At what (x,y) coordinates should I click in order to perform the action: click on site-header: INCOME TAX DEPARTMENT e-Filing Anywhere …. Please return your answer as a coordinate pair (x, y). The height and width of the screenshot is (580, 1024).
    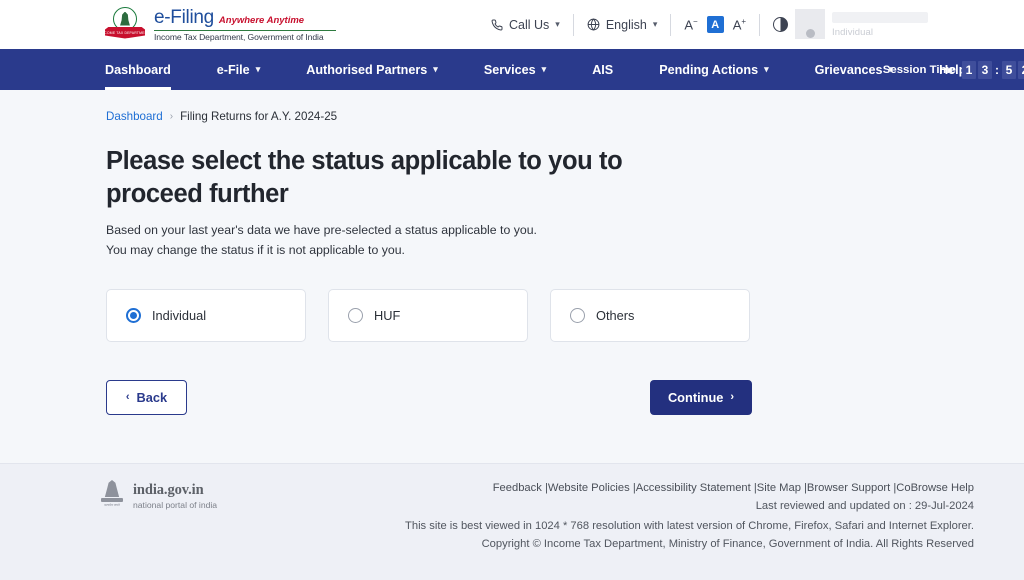
    Looking at the image, I should click on (512, 24).